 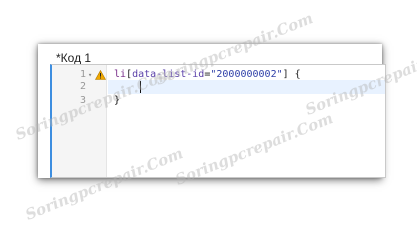 I want to click on line-number: 2, so click(x=82, y=86).